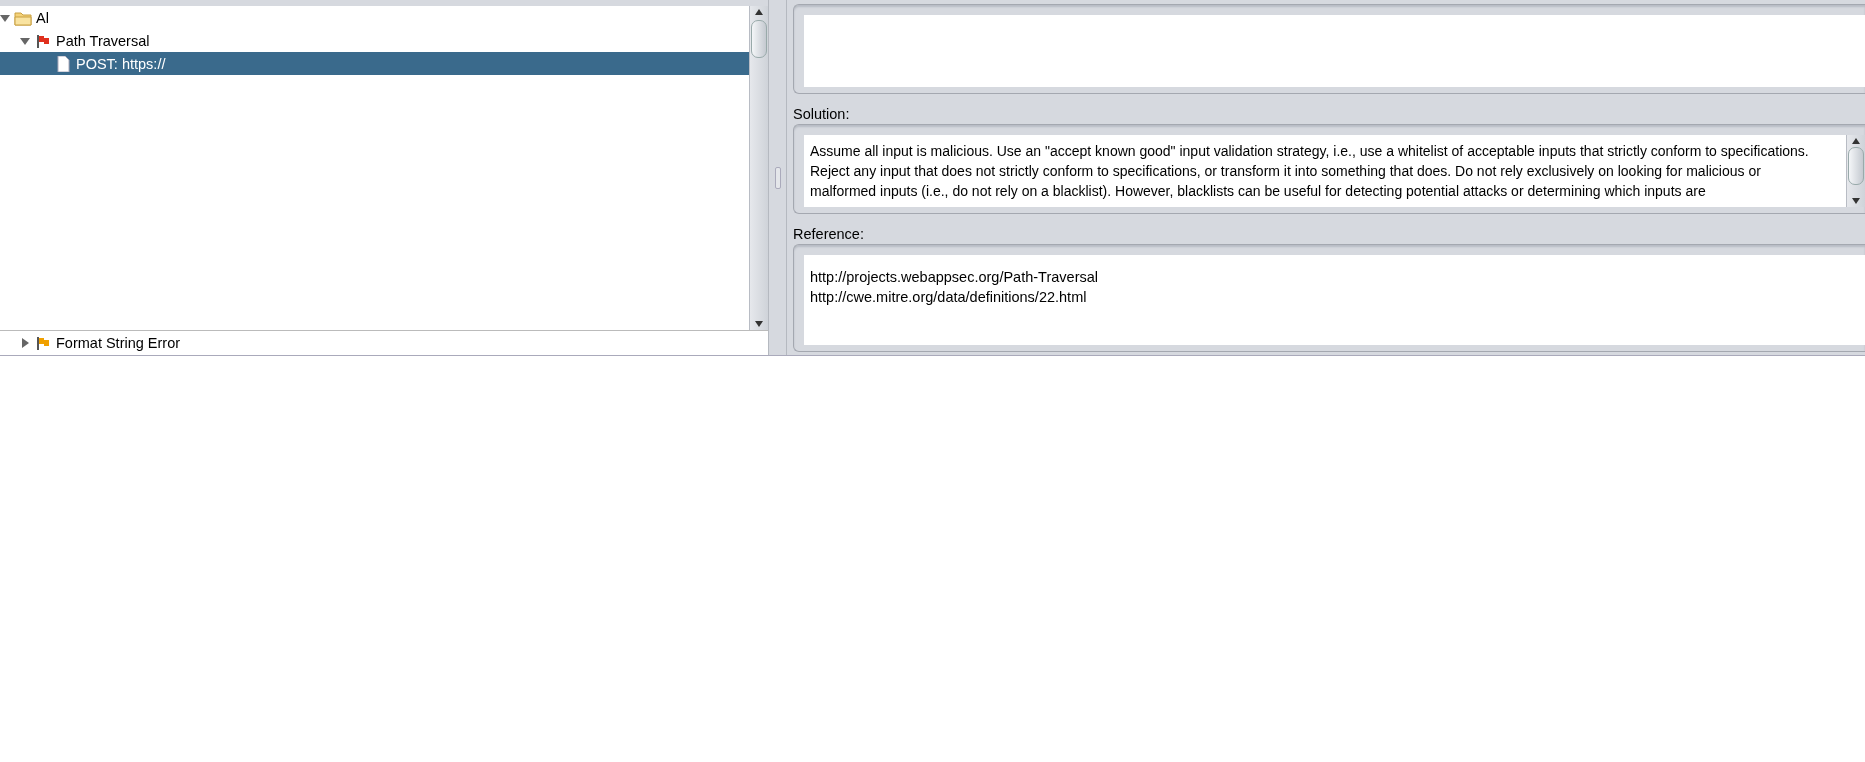 The height and width of the screenshot is (762, 1865). I want to click on folder-icon, so click(23, 17).